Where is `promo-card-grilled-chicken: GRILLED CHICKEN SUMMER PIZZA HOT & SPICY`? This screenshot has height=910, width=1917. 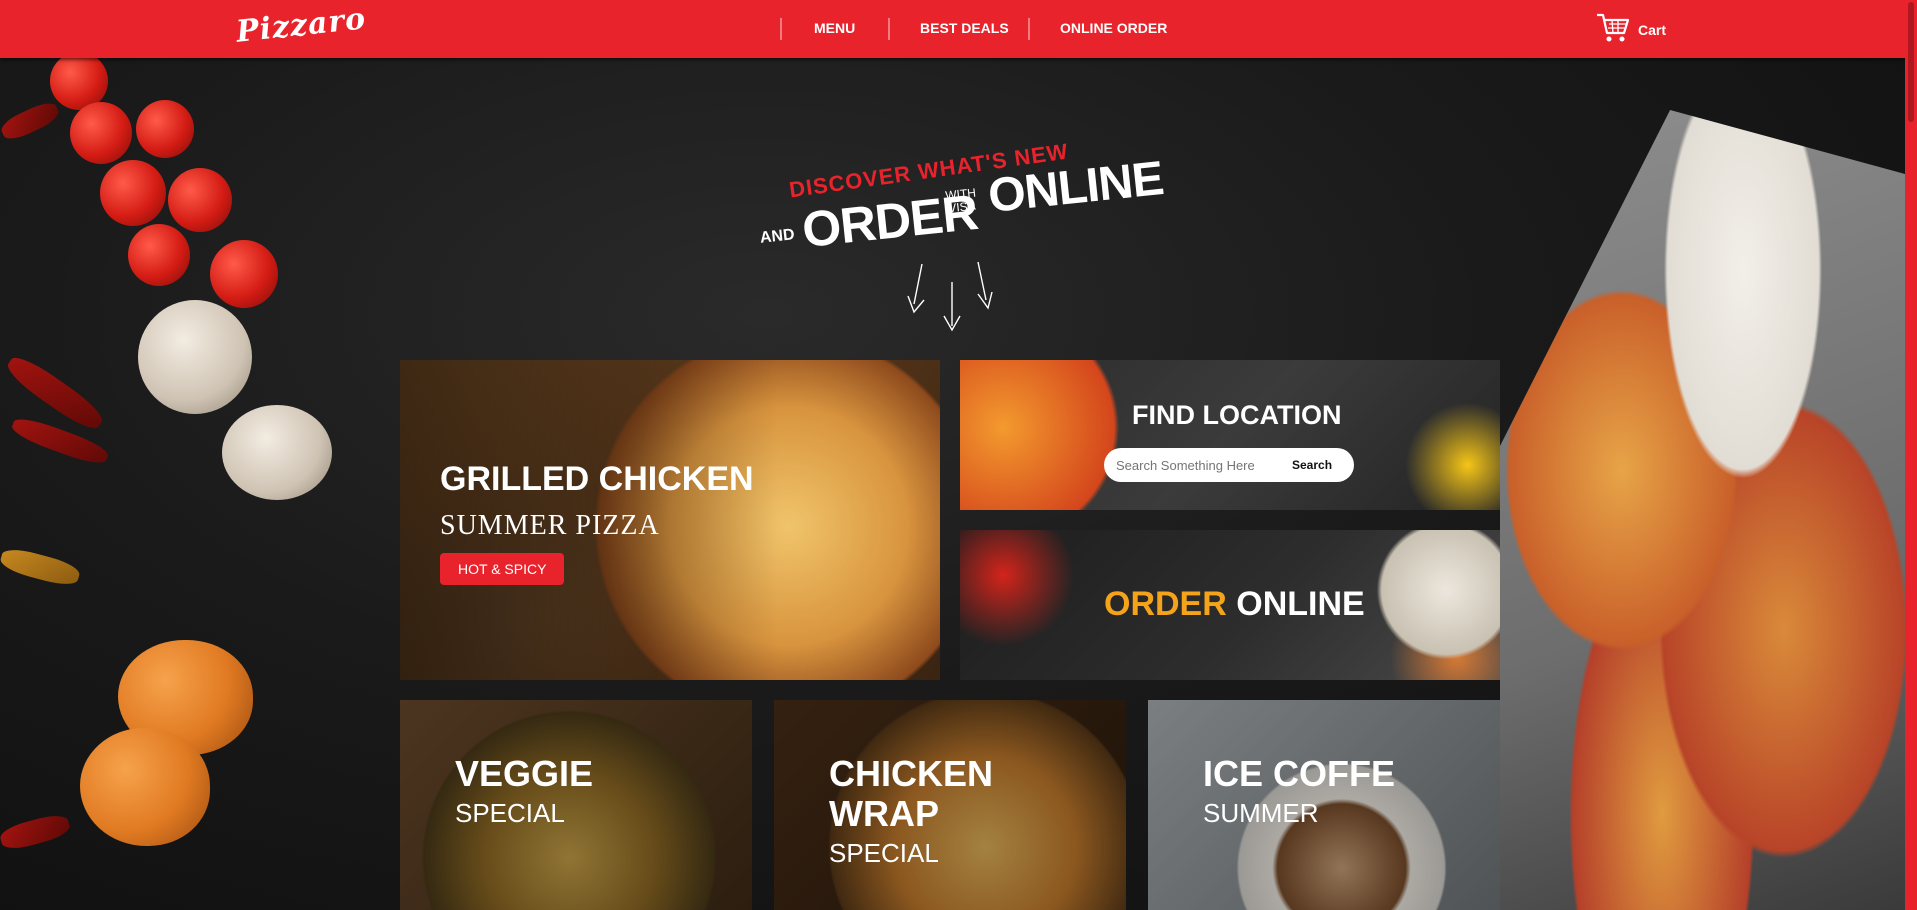
promo-card-grilled-chicken: GRILLED CHICKEN SUMMER PIZZA HOT & SPICY is located at coordinates (670, 520).